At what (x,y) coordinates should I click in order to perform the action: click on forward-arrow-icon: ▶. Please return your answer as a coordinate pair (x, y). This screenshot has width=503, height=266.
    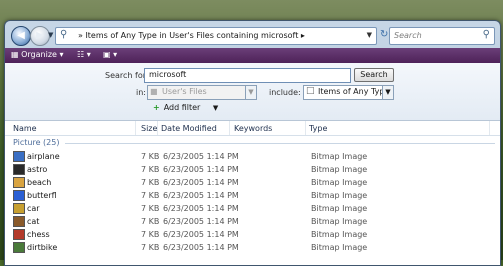
    Looking at the image, I should click on (40, 35).